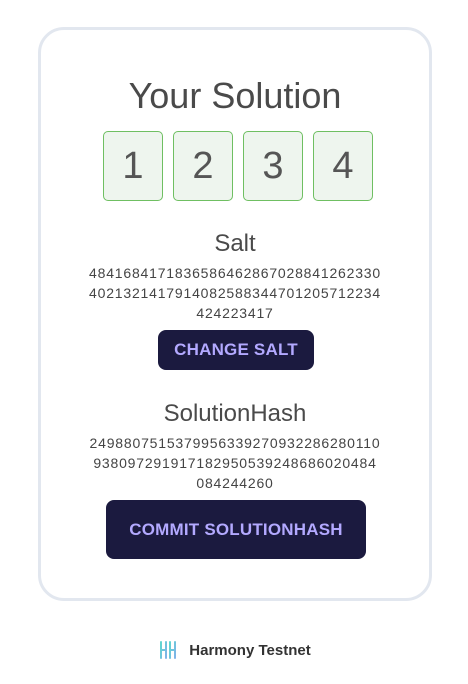  I want to click on harmony-logo-icon, so click(168, 650).